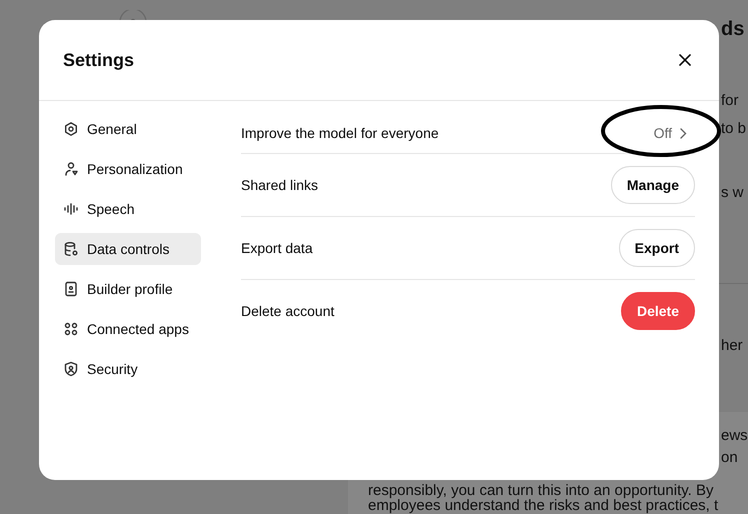 Image resolution: width=748 pixels, height=514 pixels. What do you see at coordinates (71, 249) in the screenshot?
I see `database-icon` at bounding box center [71, 249].